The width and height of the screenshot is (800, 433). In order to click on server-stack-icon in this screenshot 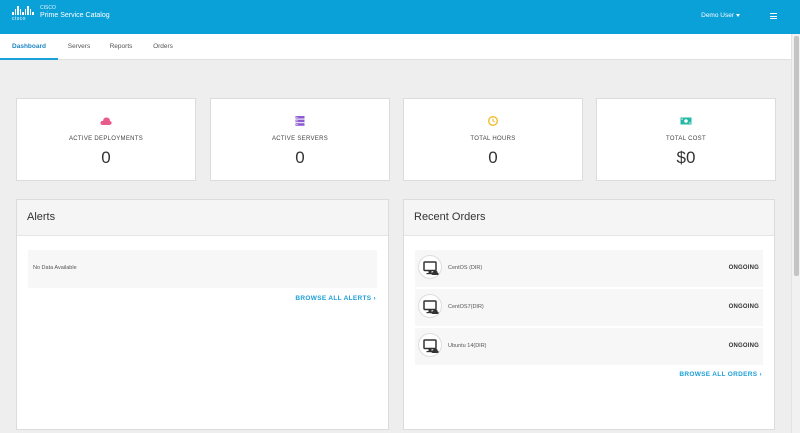, I will do `click(300, 121)`.